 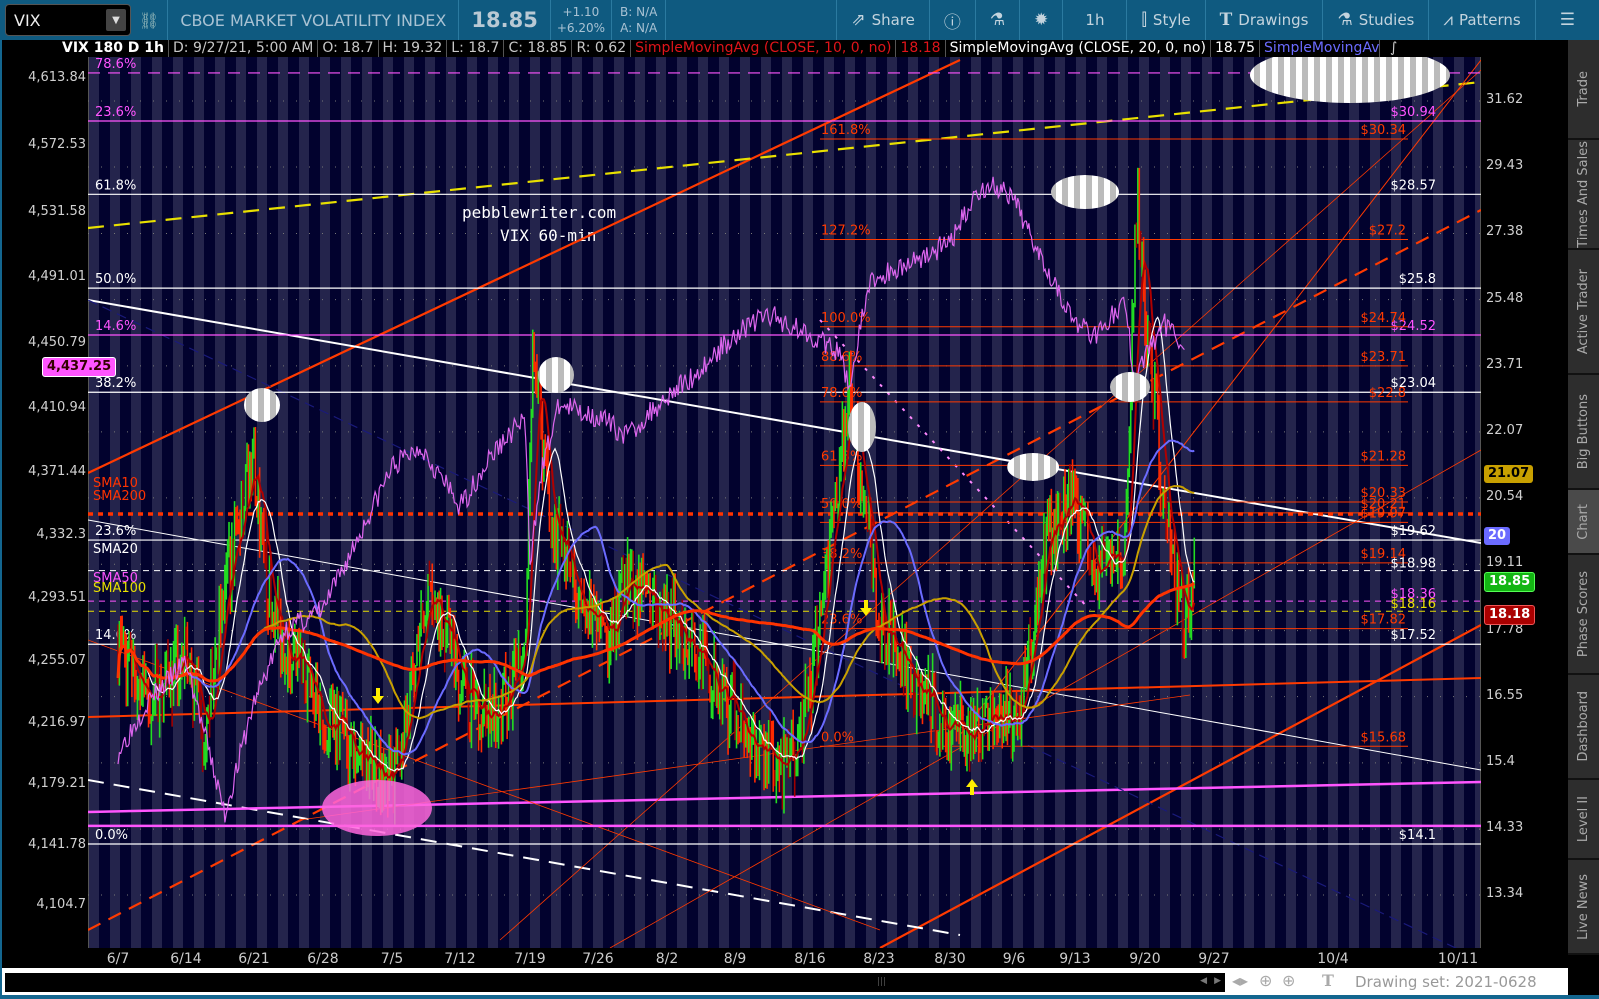 What do you see at coordinates (539, 212) in the screenshot?
I see `watermark-site: pebblewriter.com` at bounding box center [539, 212].